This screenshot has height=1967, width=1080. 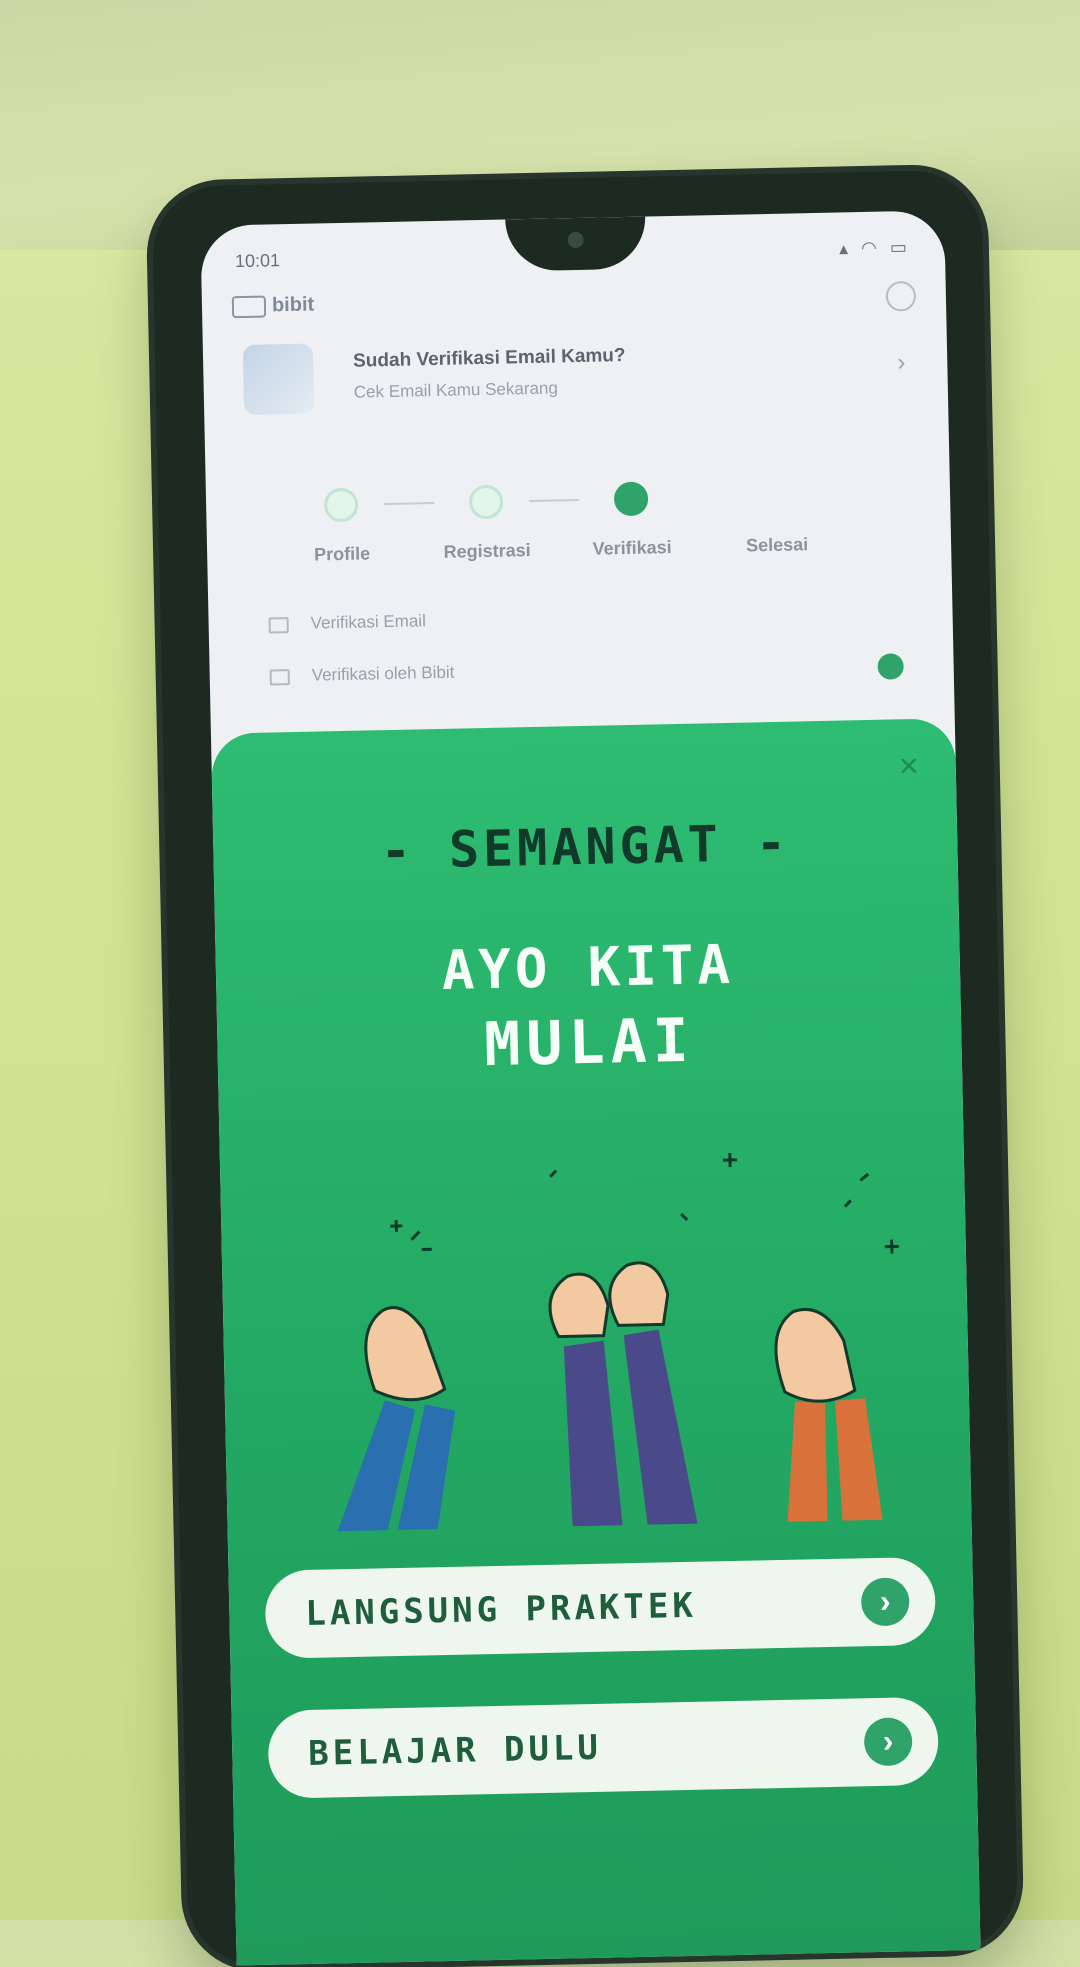 I want to click on help-icon, so click(x=901, y=296).